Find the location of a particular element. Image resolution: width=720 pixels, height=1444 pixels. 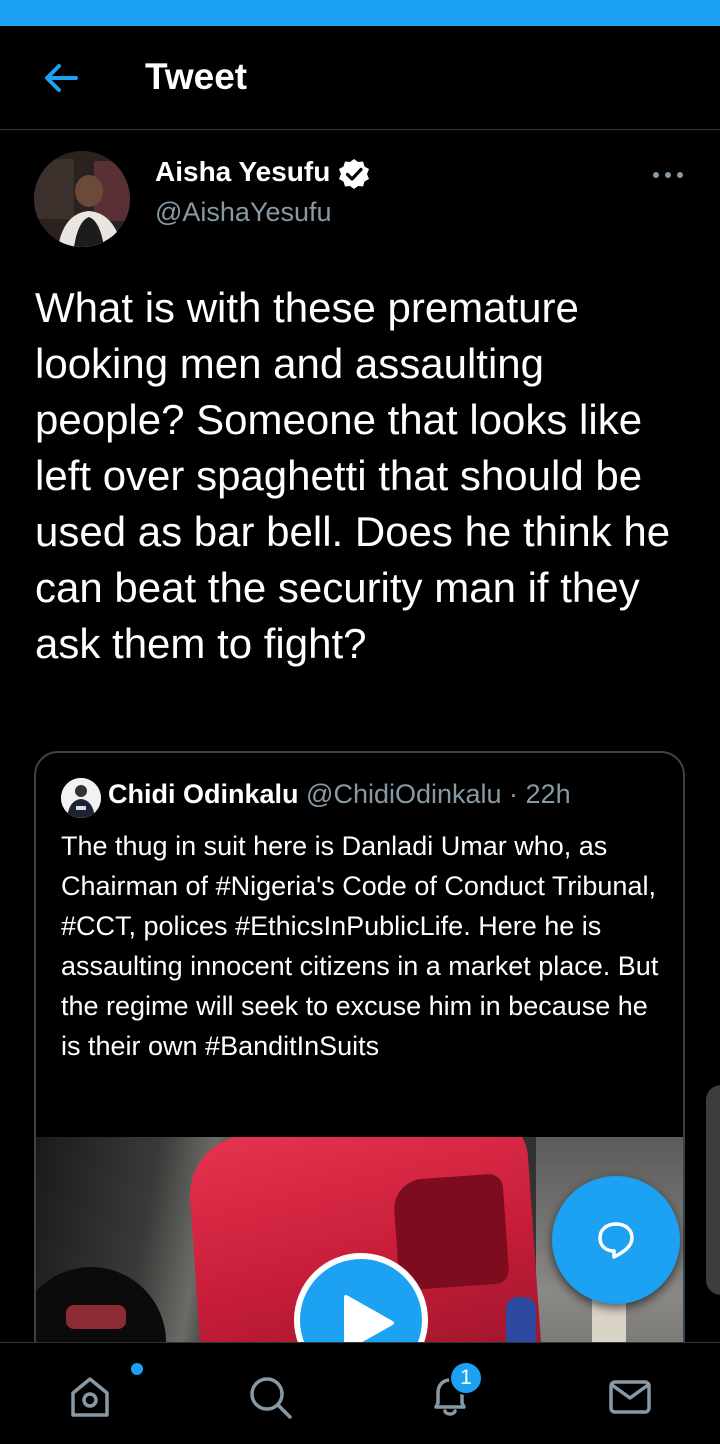

search-icon is located at coordinates (271, 1398).